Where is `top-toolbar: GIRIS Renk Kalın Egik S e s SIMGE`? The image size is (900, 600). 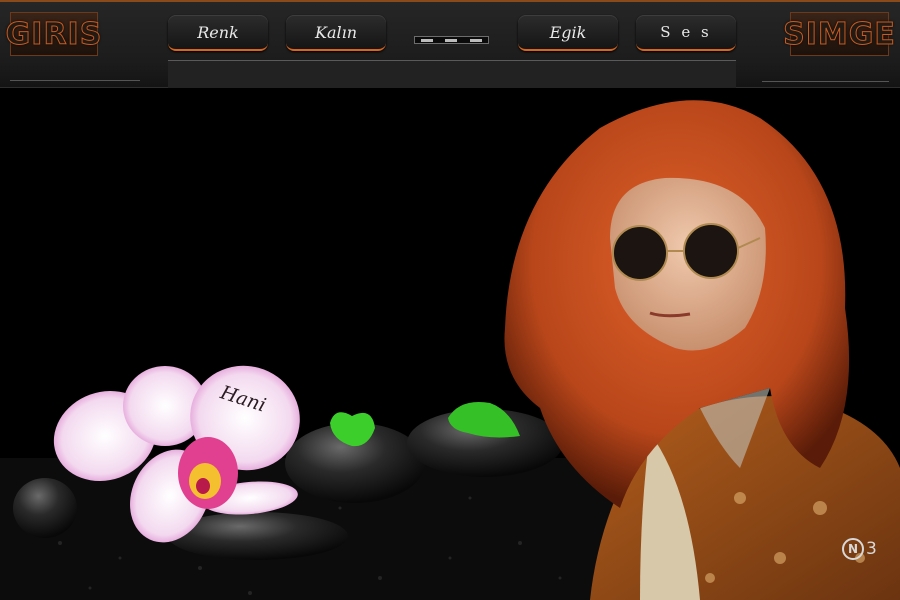 top-toolbar: GIRIS Renk Kalın Egik S e s SIMGE is located at coordinates (450, 44).